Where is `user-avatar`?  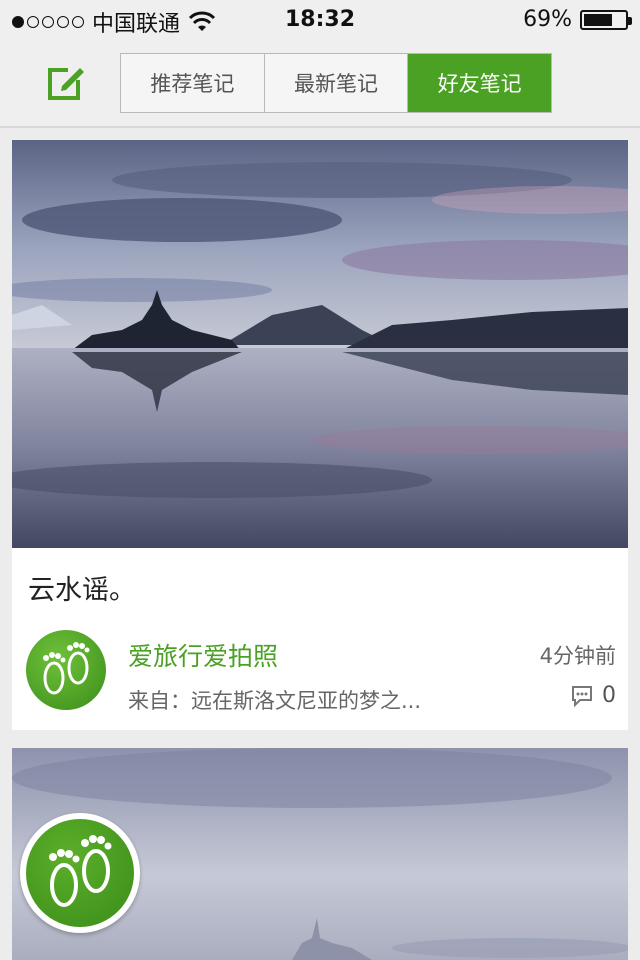 user-avatar is located at coordinates (66, 670).